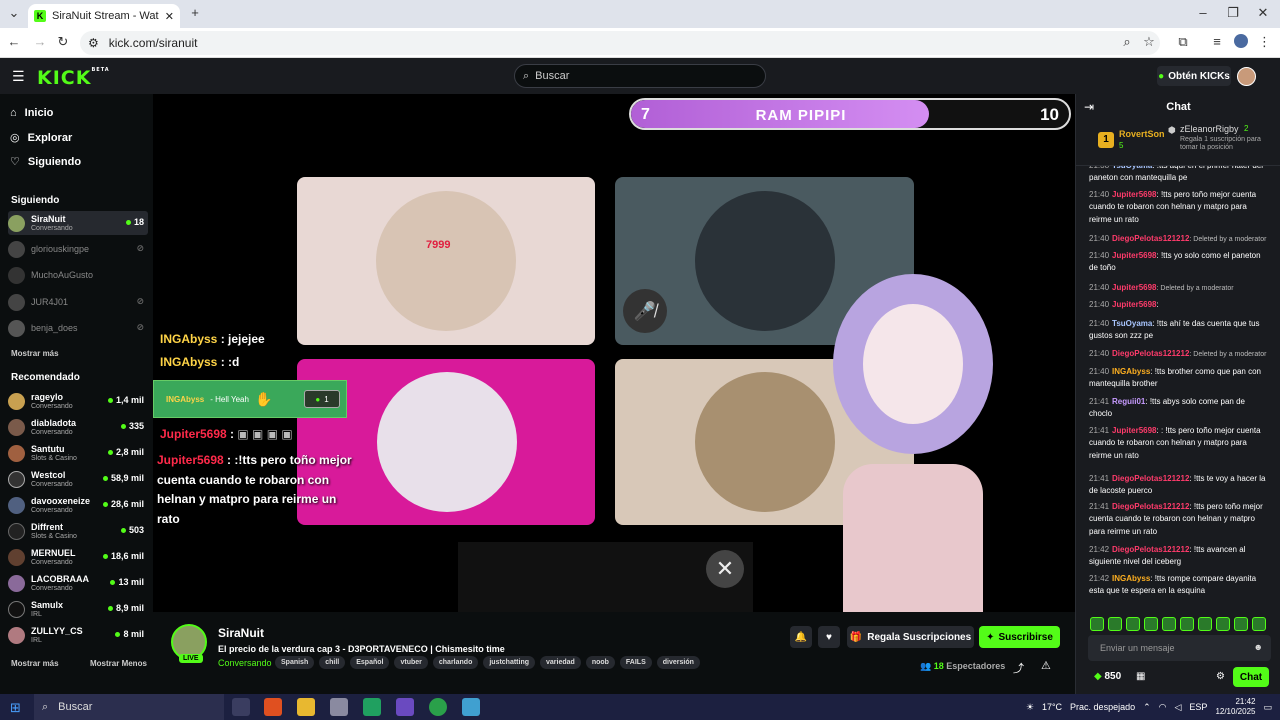  Describe the element at coordinates (241, 633) in the screenshot. I see `channel-name: SiraNuit` at that location.